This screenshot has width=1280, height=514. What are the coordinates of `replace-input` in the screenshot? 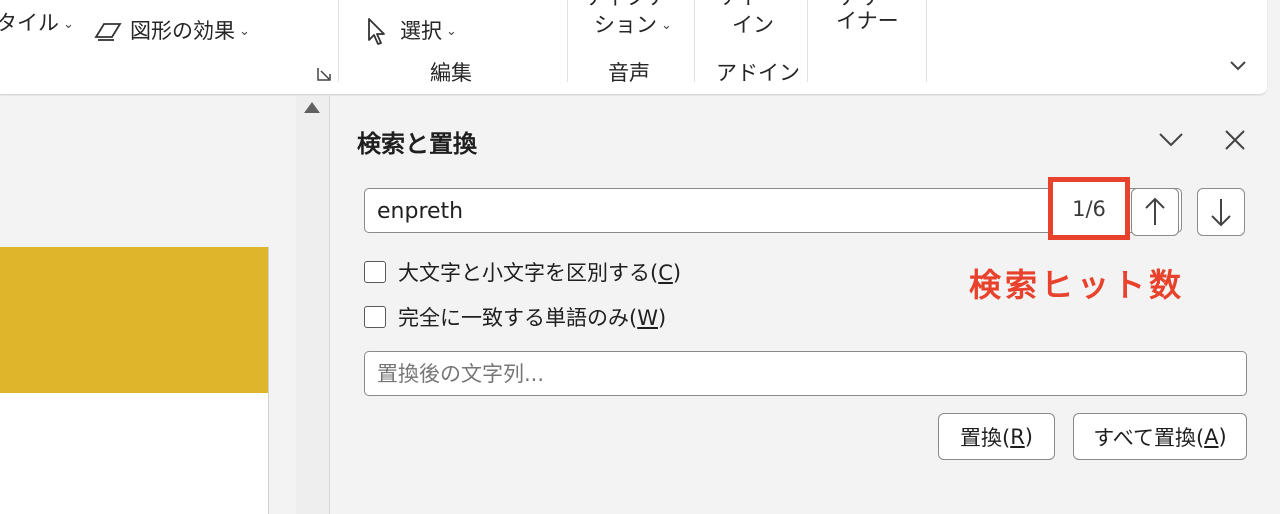 It's located at (802, 374).